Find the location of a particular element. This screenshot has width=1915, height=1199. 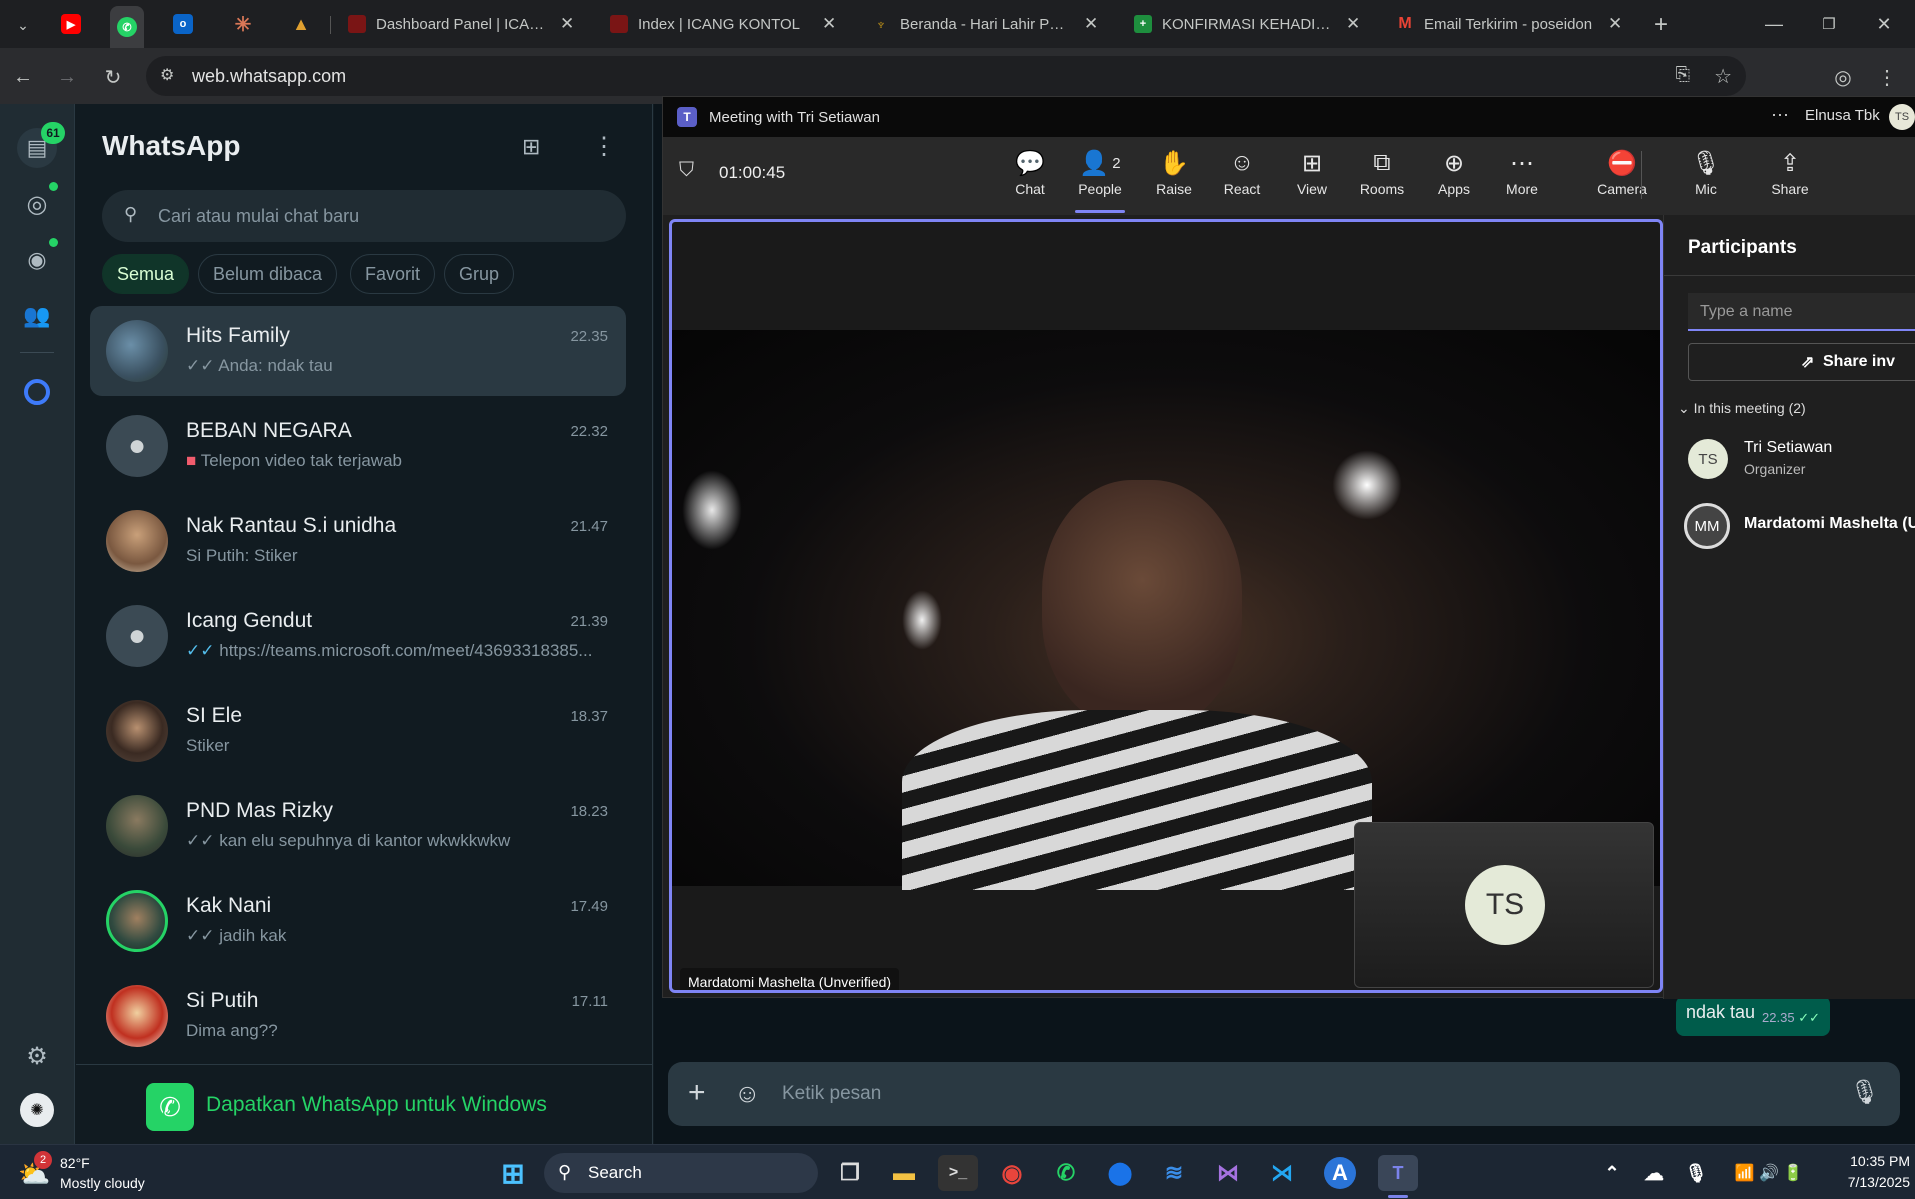

chat-time: 17.49 is located at coordinates (589, 906).